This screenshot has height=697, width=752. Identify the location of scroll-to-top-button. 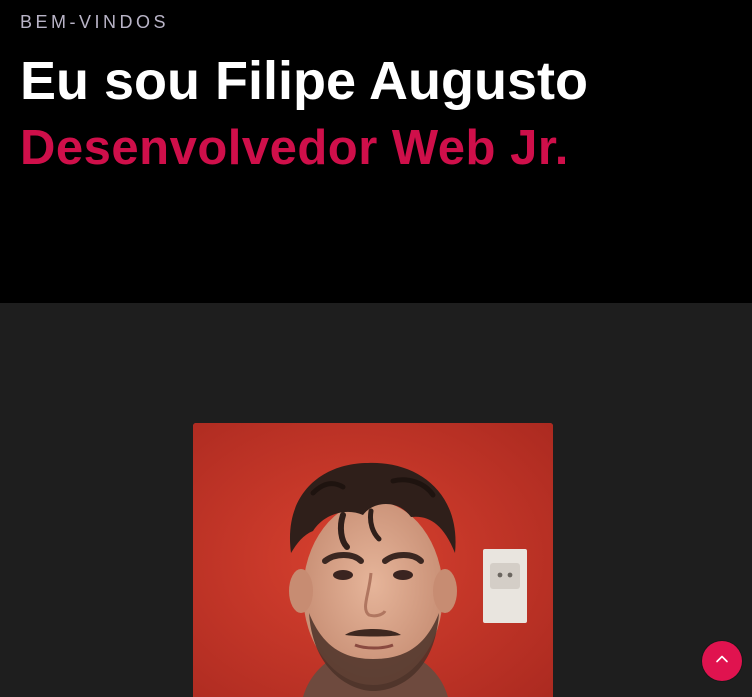
(722, 661).